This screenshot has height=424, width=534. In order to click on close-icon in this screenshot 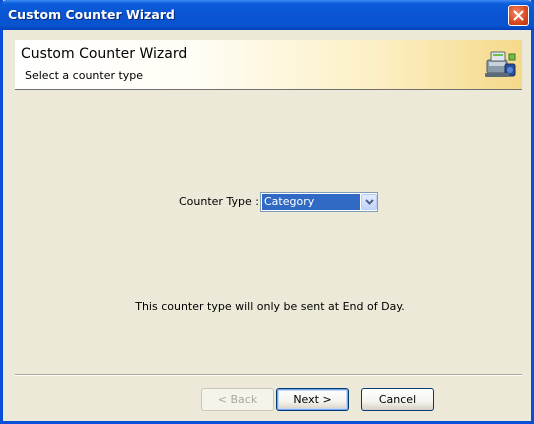, I will do `click(518, 15)`.